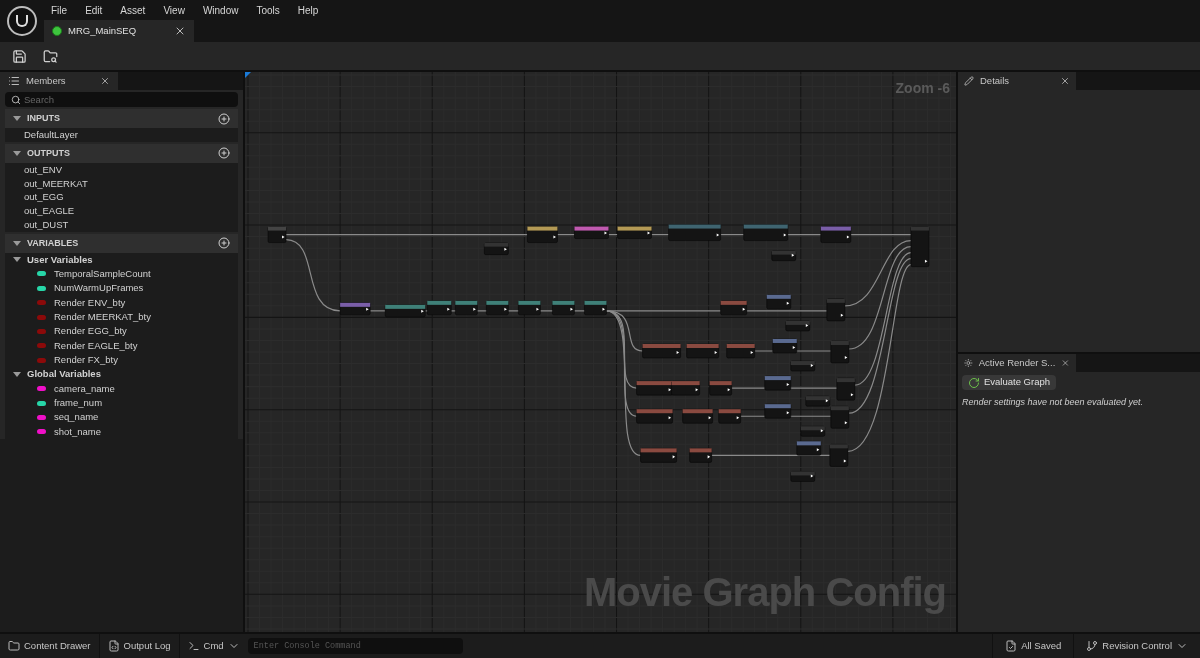  What do you see at coordinates (1017, 81) in the screenshot?
I see `panel-tab: Details` at bounding box center [1017, 81].